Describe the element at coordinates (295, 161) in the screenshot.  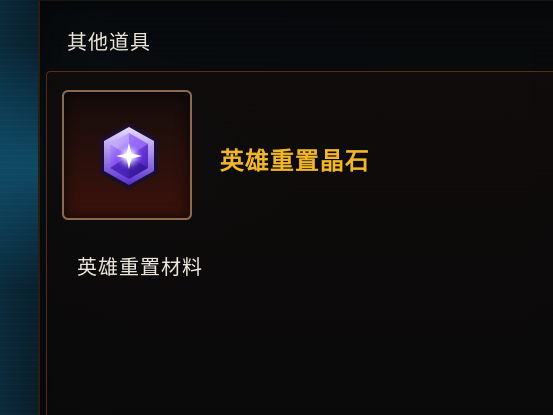
I see `item-name: 英雄重置晶石` at that location.